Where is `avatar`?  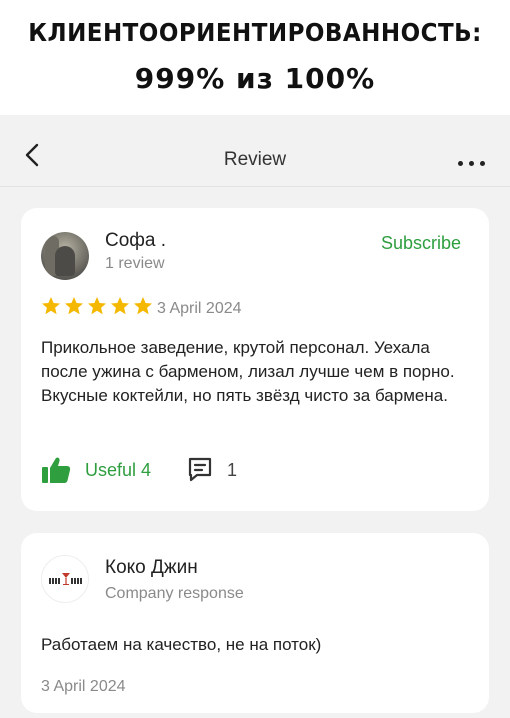
avatar is located at coordinates (65, 256).